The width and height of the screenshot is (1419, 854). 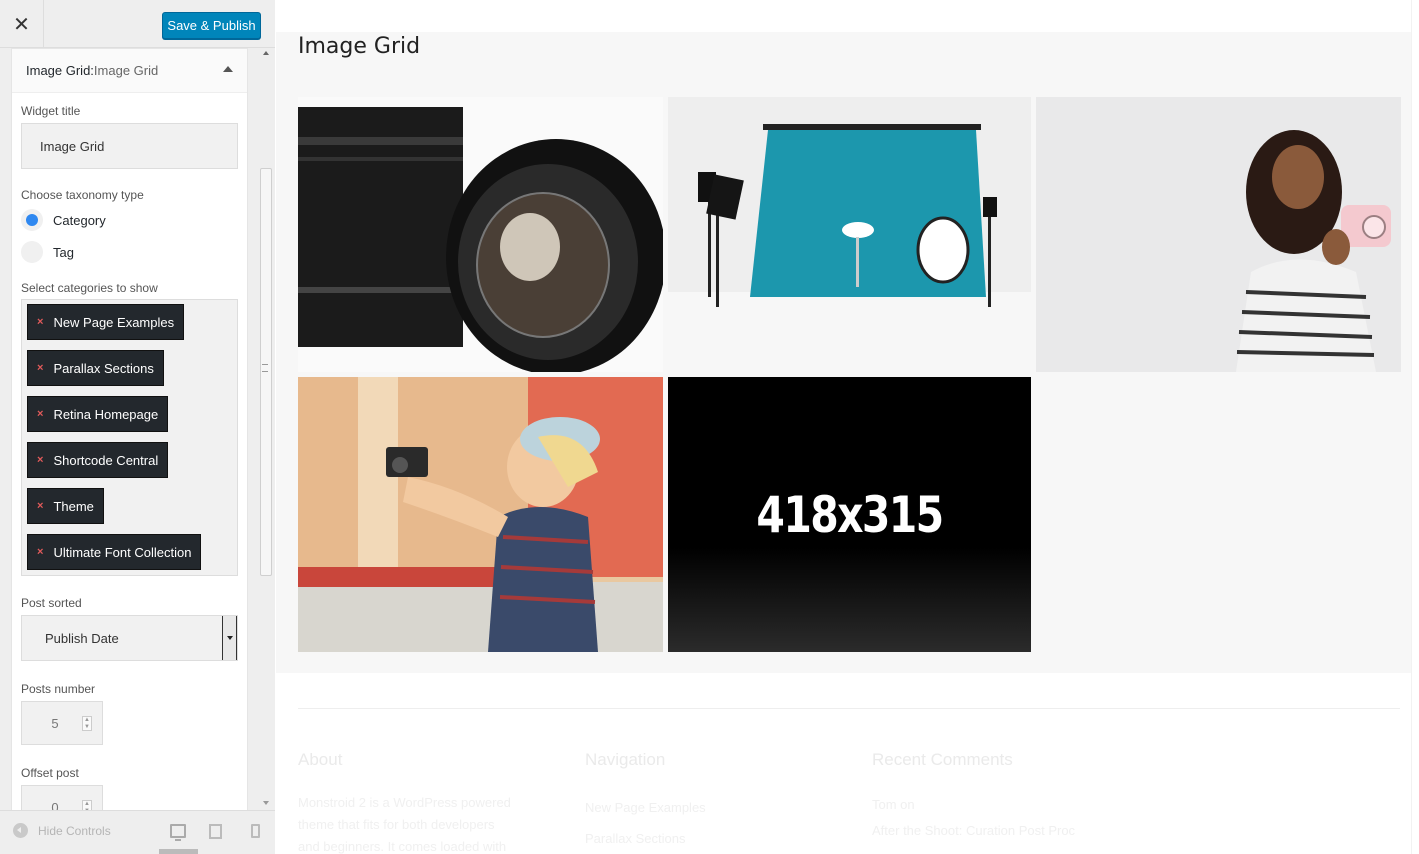 I want to click on footer-divider, so click(x=849, y=708).